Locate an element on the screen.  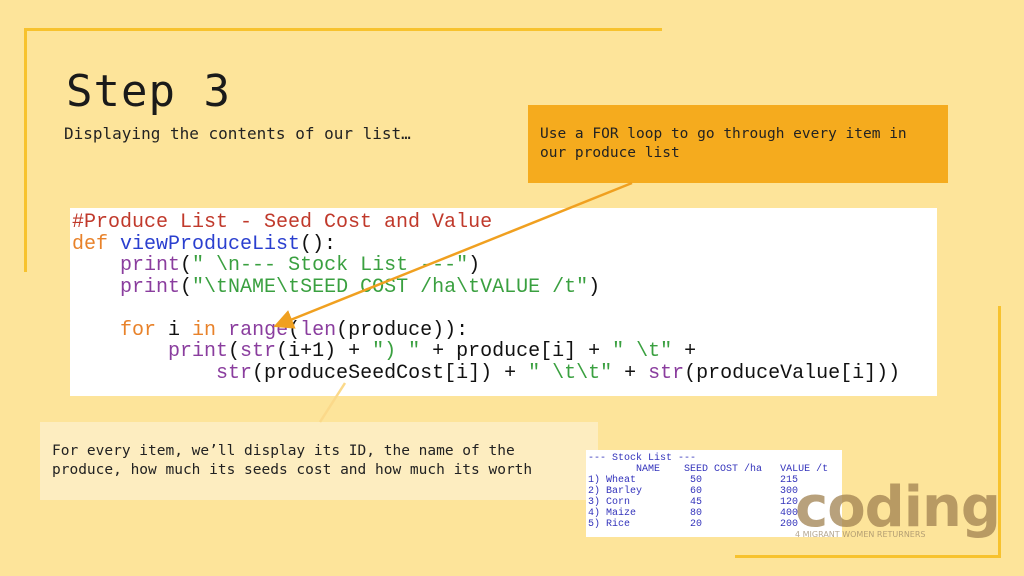
arrows is located at coordinates (453, 302).